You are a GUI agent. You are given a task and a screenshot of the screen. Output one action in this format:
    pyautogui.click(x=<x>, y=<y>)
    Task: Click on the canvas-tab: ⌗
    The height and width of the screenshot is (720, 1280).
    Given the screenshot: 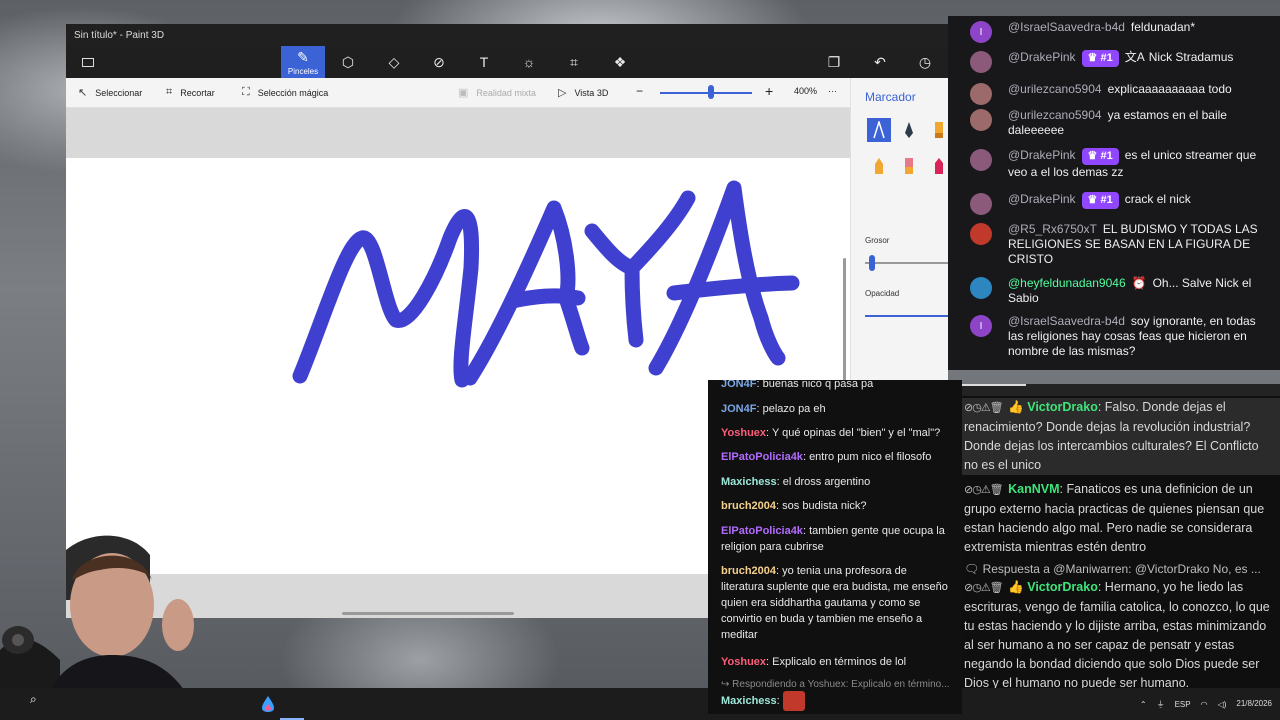 What is the action you would take?
    pyautogui.click(x=574, y=62)
    